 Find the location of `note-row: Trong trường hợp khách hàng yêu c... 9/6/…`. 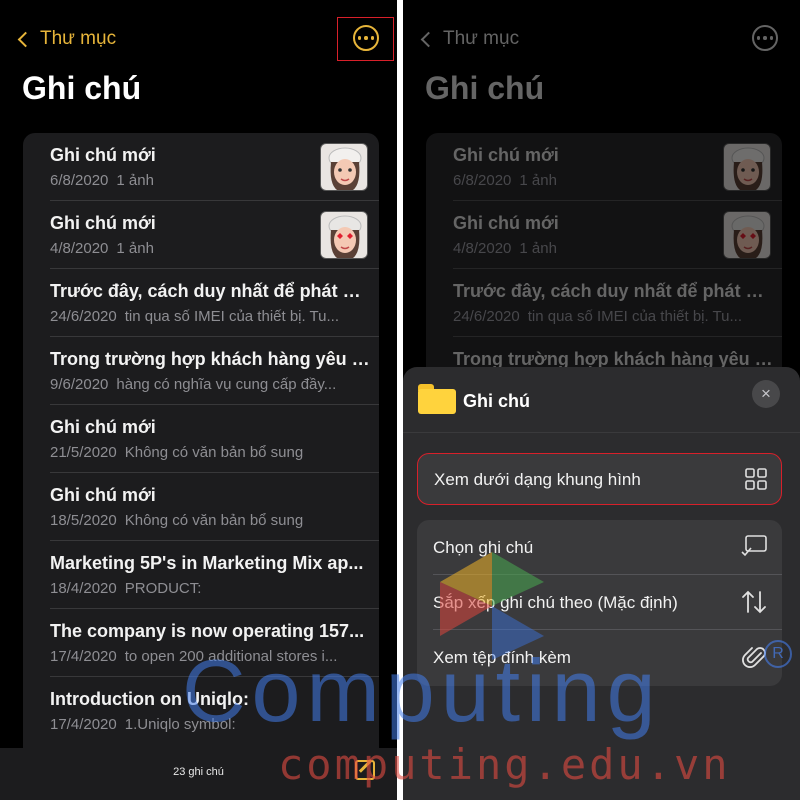

note-row: Trong trường hợp khách hàng yêu c... 9/6/… is located at coordinates (201, 371).